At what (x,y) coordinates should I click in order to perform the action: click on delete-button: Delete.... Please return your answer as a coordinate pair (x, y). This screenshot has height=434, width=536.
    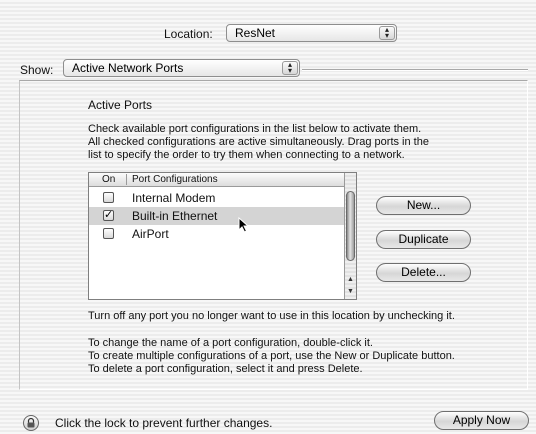
    Looking at the image, I should click on (423, 272).